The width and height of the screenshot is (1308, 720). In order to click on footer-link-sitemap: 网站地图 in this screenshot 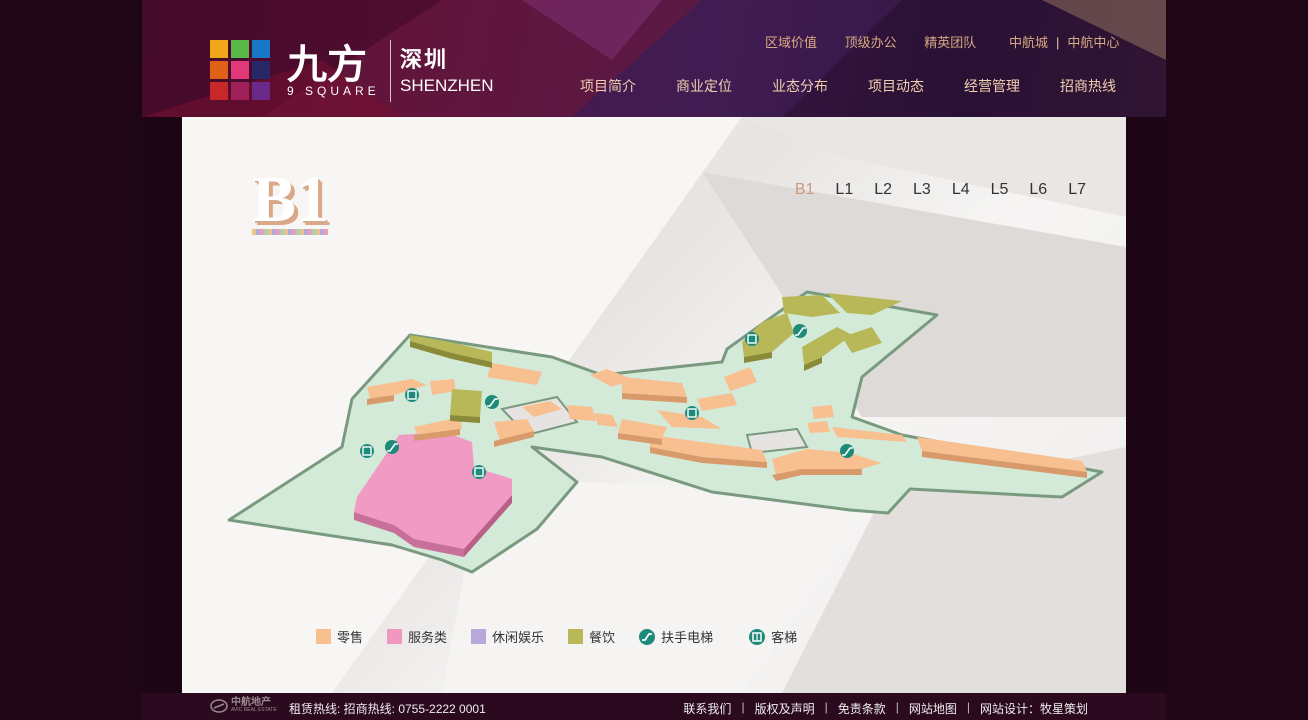, I will do `click(933, 708)`.